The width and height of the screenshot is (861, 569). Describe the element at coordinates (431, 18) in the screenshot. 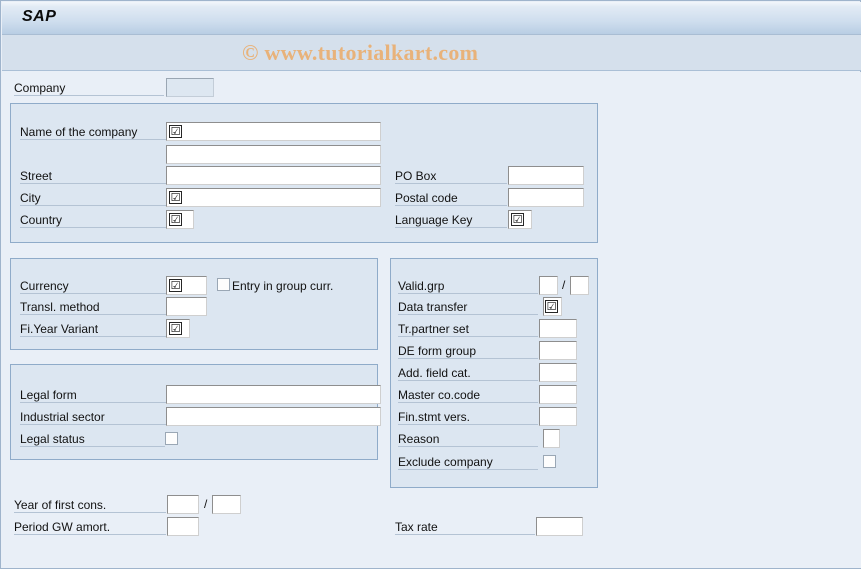

I see `title-bar: SAP` at that location.